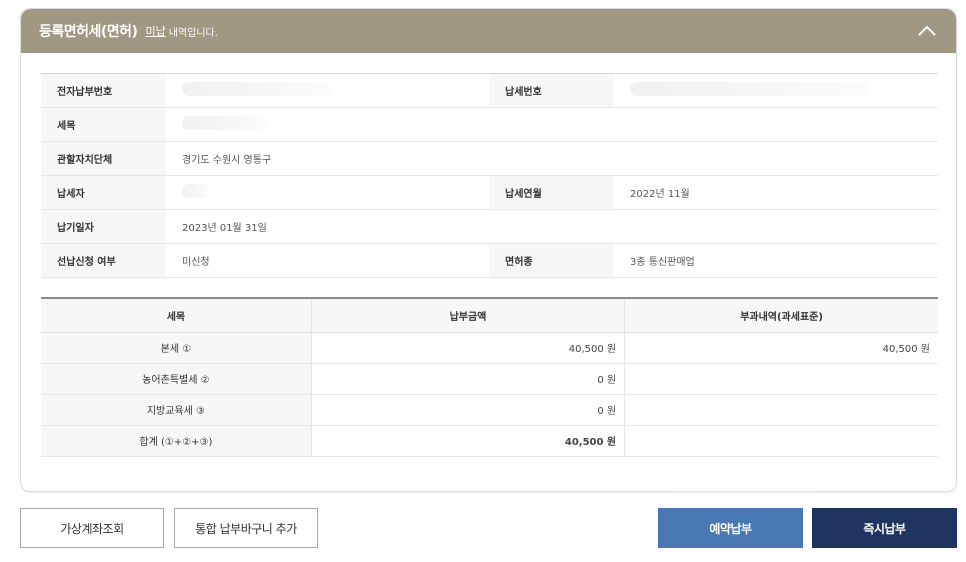  I want to click on column-header: 부과내역(과세표준), so click(781, 315).